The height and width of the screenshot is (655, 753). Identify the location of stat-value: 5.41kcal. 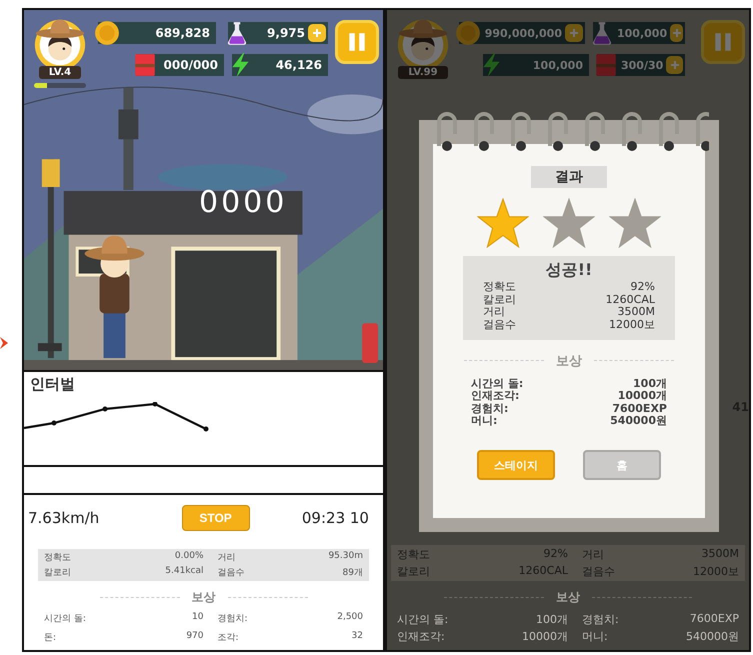
(184, 572).